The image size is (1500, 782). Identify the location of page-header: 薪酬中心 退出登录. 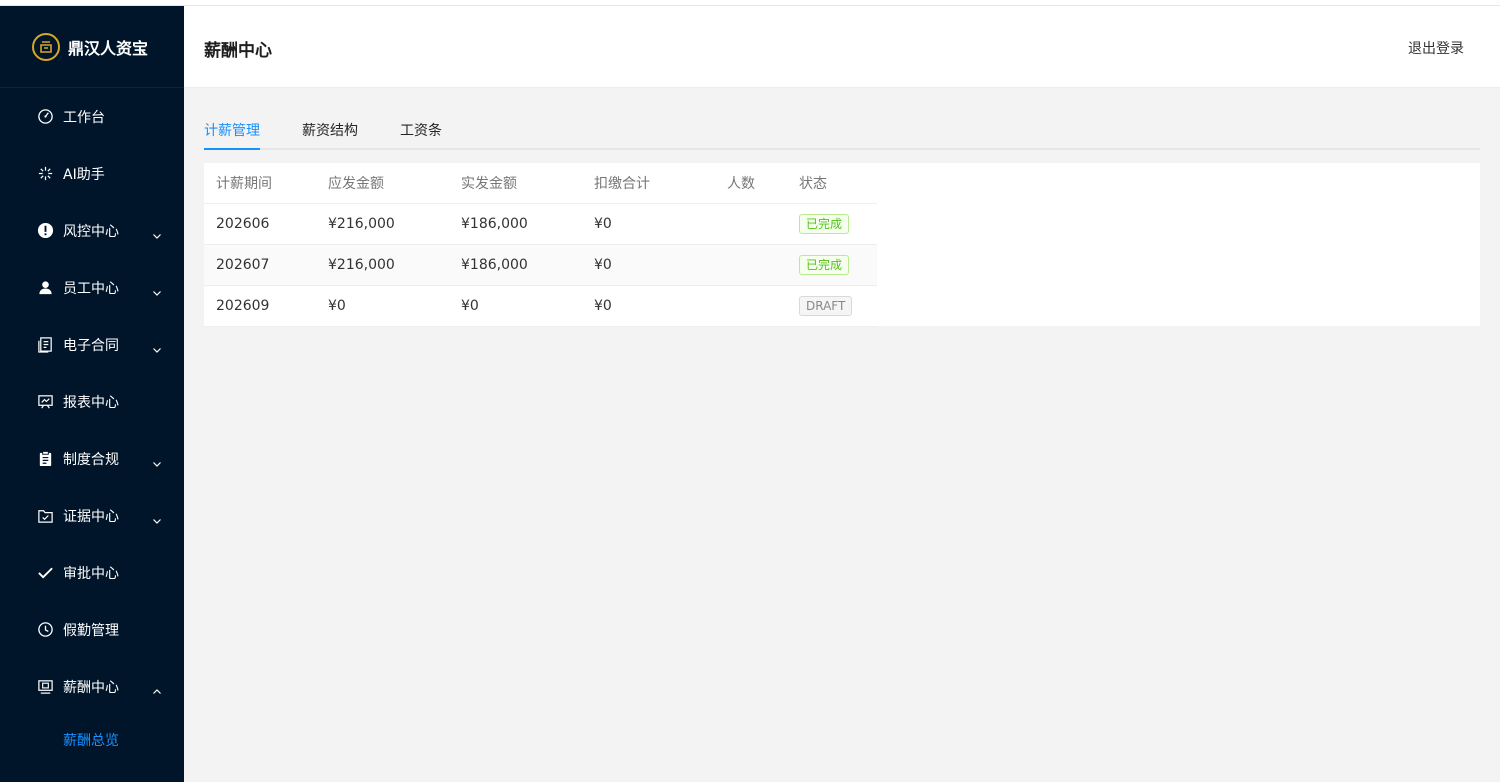
(842, 47).